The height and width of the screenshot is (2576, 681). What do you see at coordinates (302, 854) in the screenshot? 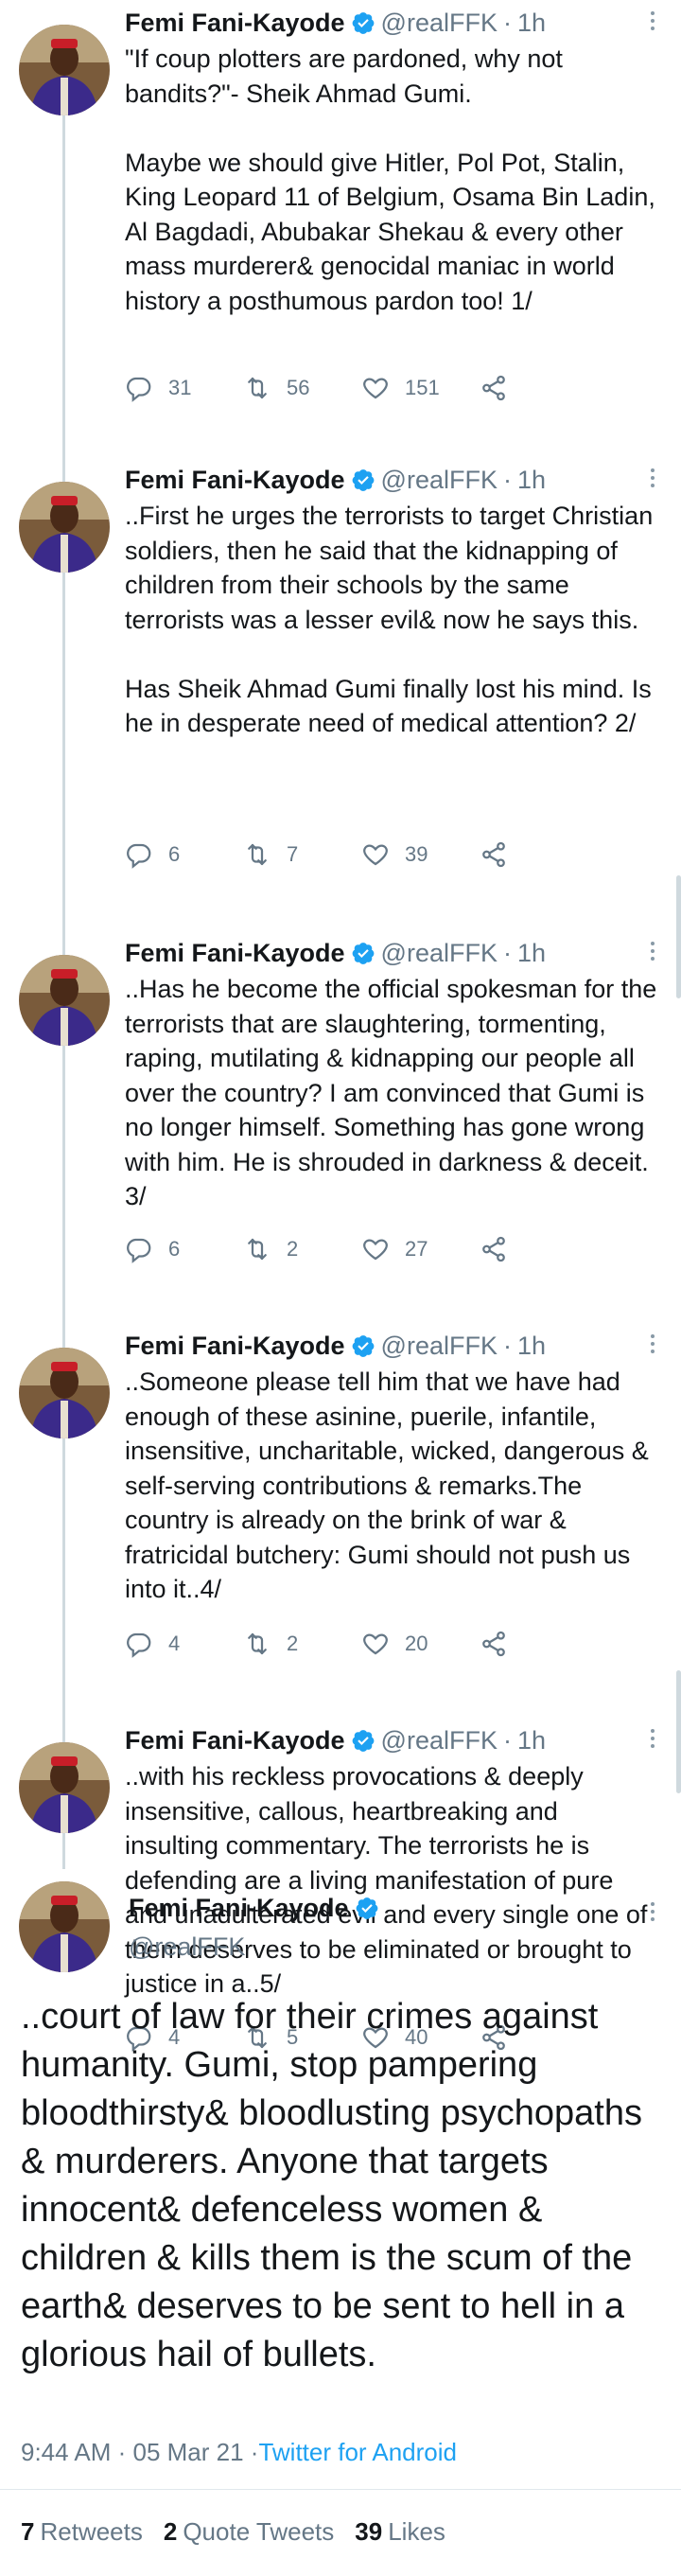
I see `retweet-button: 7` at bounding box center [302, 854].